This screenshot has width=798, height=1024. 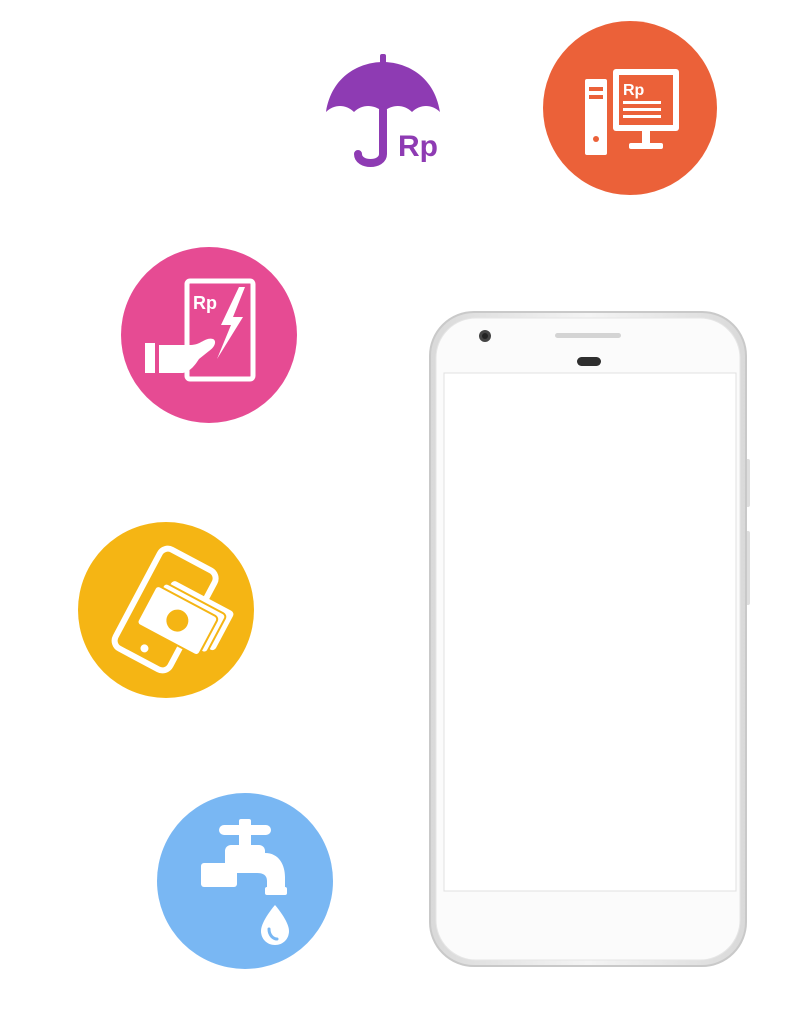 What do you see at coordinates (245, 881) in the screenshot?
I see `water-tap-icon` at bounding box center [245, 881].